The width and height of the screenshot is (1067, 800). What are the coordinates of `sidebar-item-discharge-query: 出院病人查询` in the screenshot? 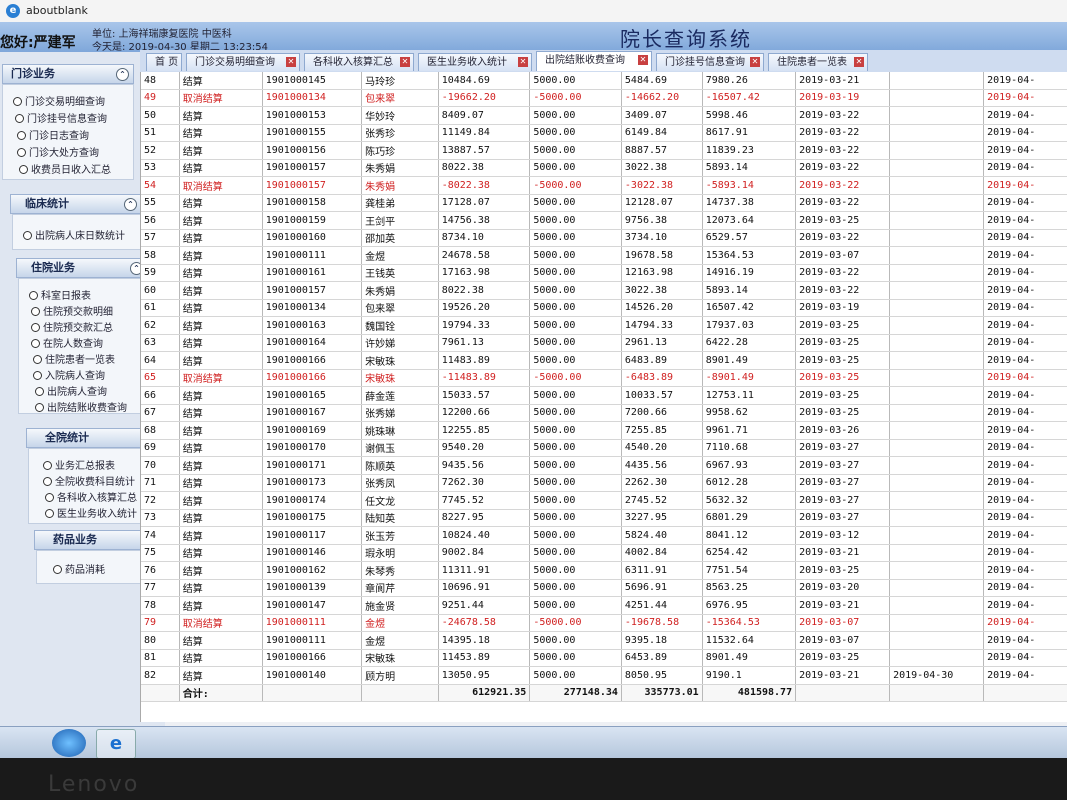 It's located at (71, 390).